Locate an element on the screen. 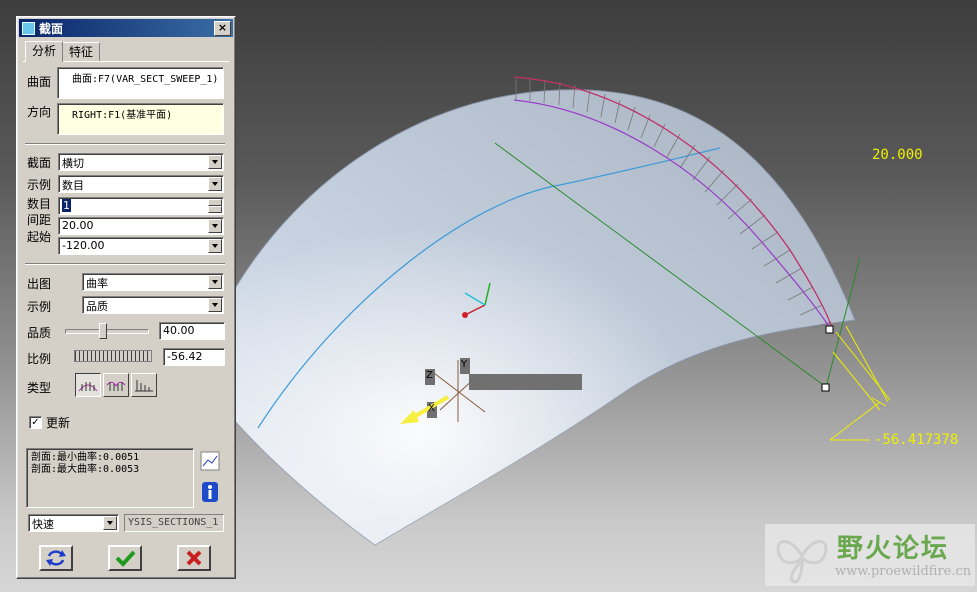  scale-value: -56.42 is located at coordinates (185, 356).